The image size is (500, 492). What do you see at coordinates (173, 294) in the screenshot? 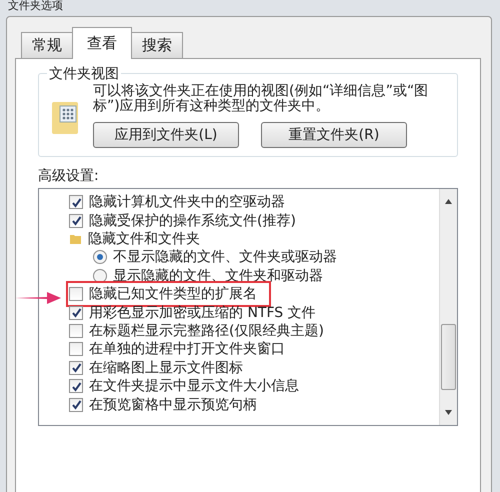
I see `setting-label: 隐藏已知文件类型的扩展名` at bounding box center [173, 294].